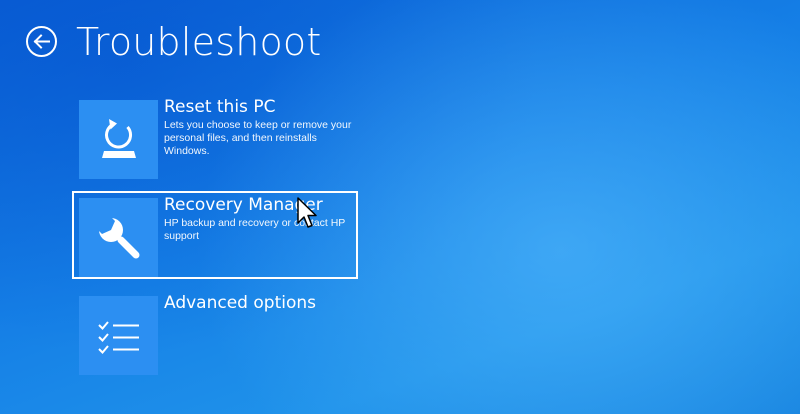 Image resolution: width=800 pixels, height=414 pixels. What do you see at coordinates (199, 42) in the screenshot?
I see `page-title: Troubleshoot` at bounding box center [199, 42].